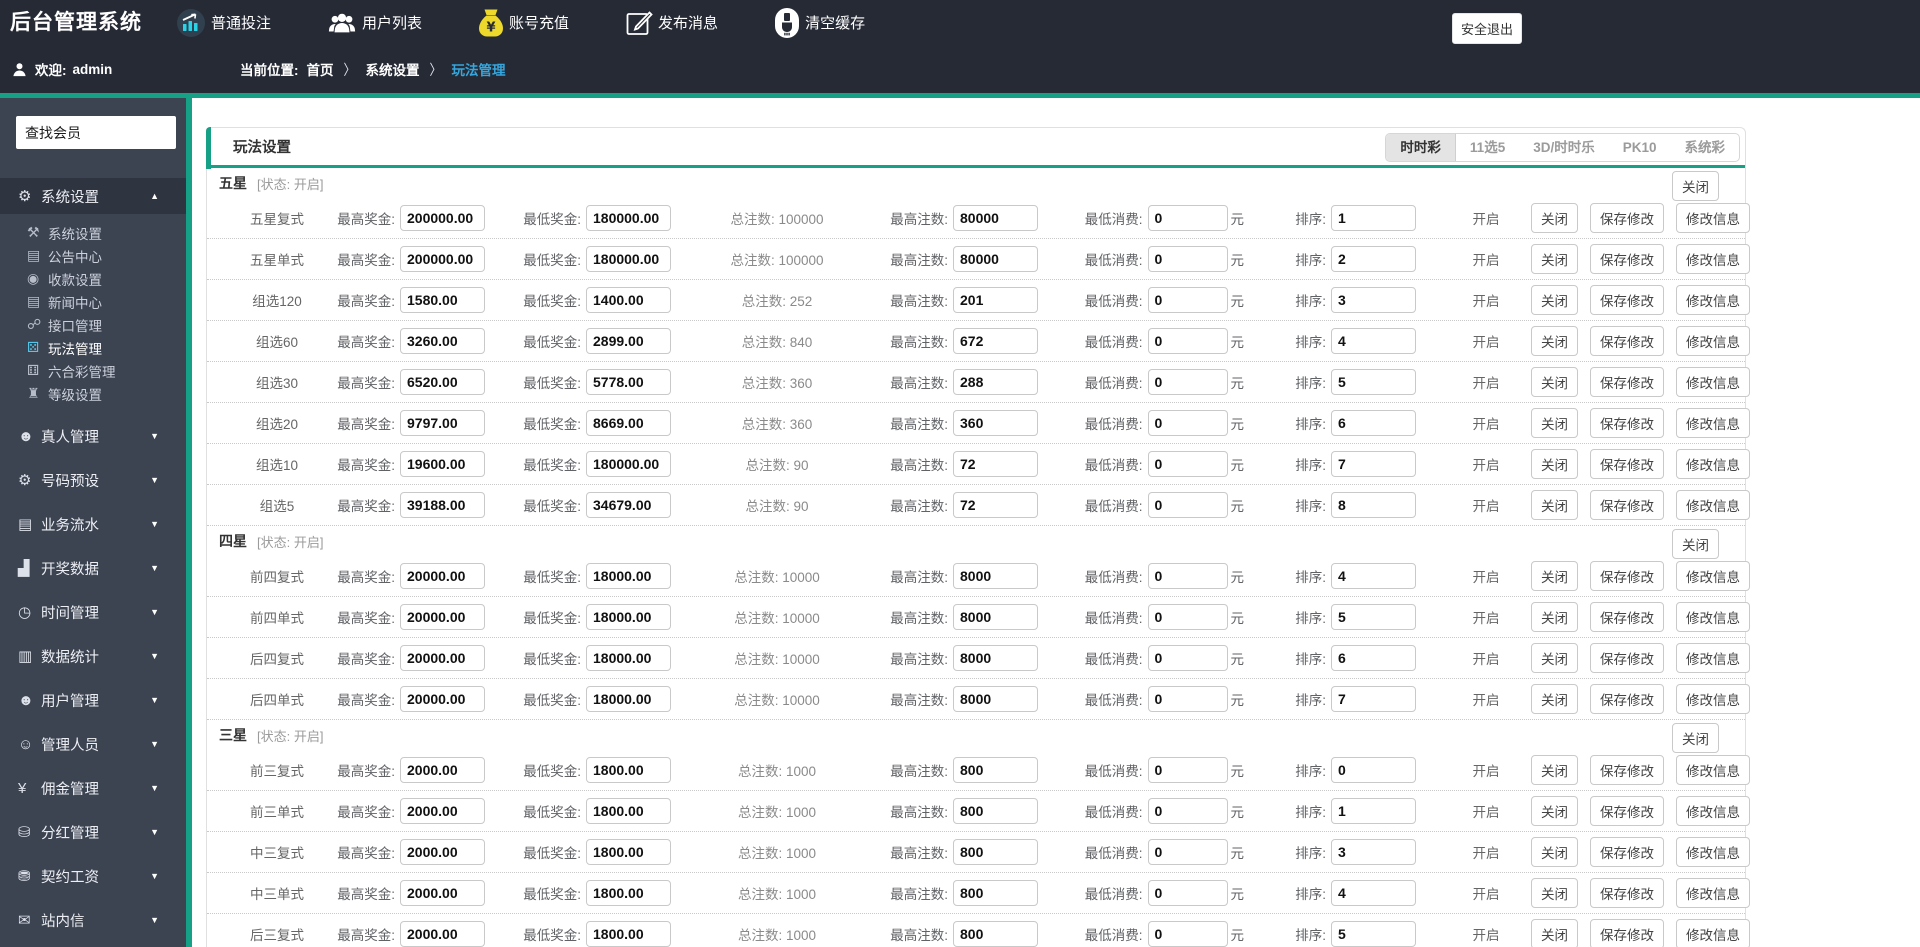  What do you see at coordinates (393, 69) in the screenshot?
I see `breadcrumb-item: 系统设置` at bounding box center [393, 69].